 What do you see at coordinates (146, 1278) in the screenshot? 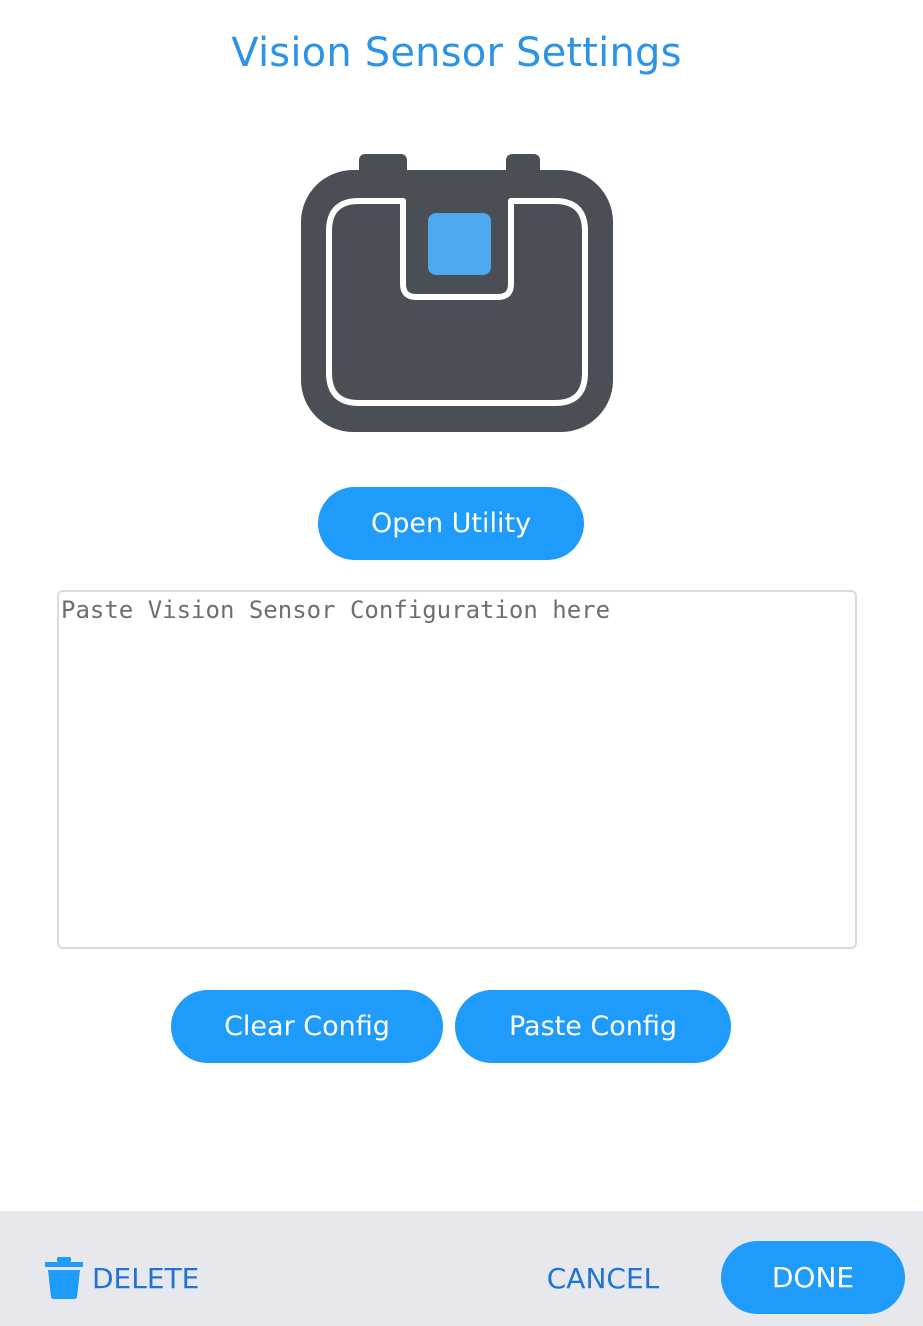
I see `delete-label: DELETE` at bounding box center [146, 1278].